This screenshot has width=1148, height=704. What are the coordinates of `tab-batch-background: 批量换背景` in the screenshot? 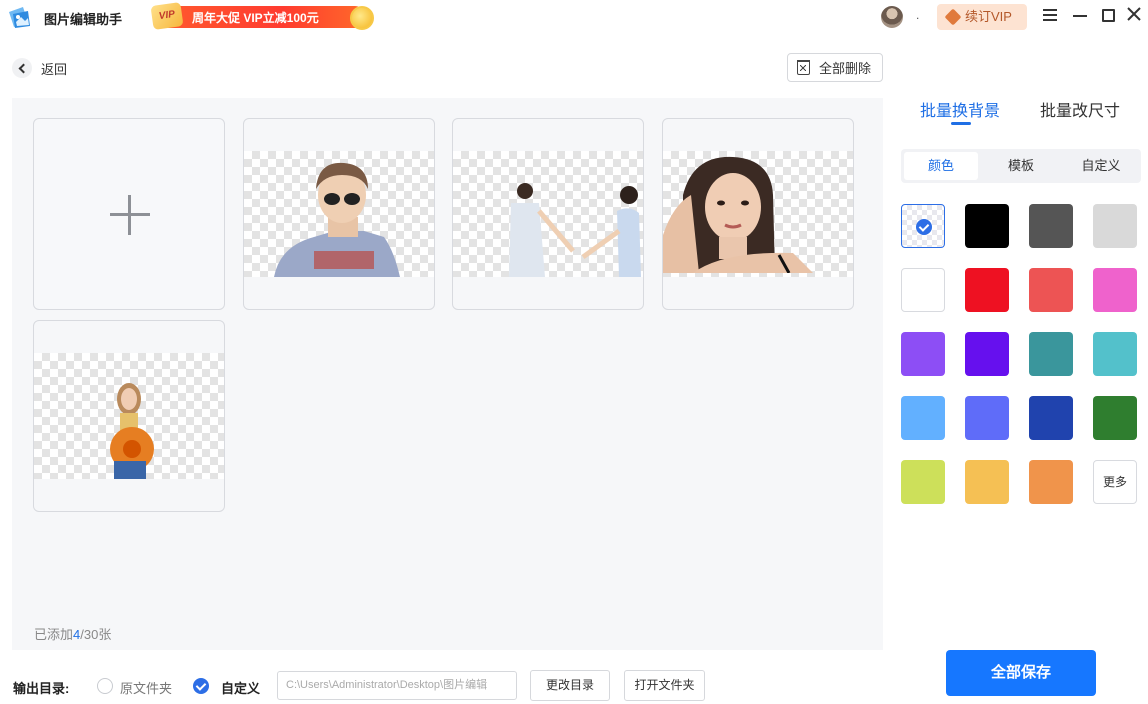 It's located at (960, 109).